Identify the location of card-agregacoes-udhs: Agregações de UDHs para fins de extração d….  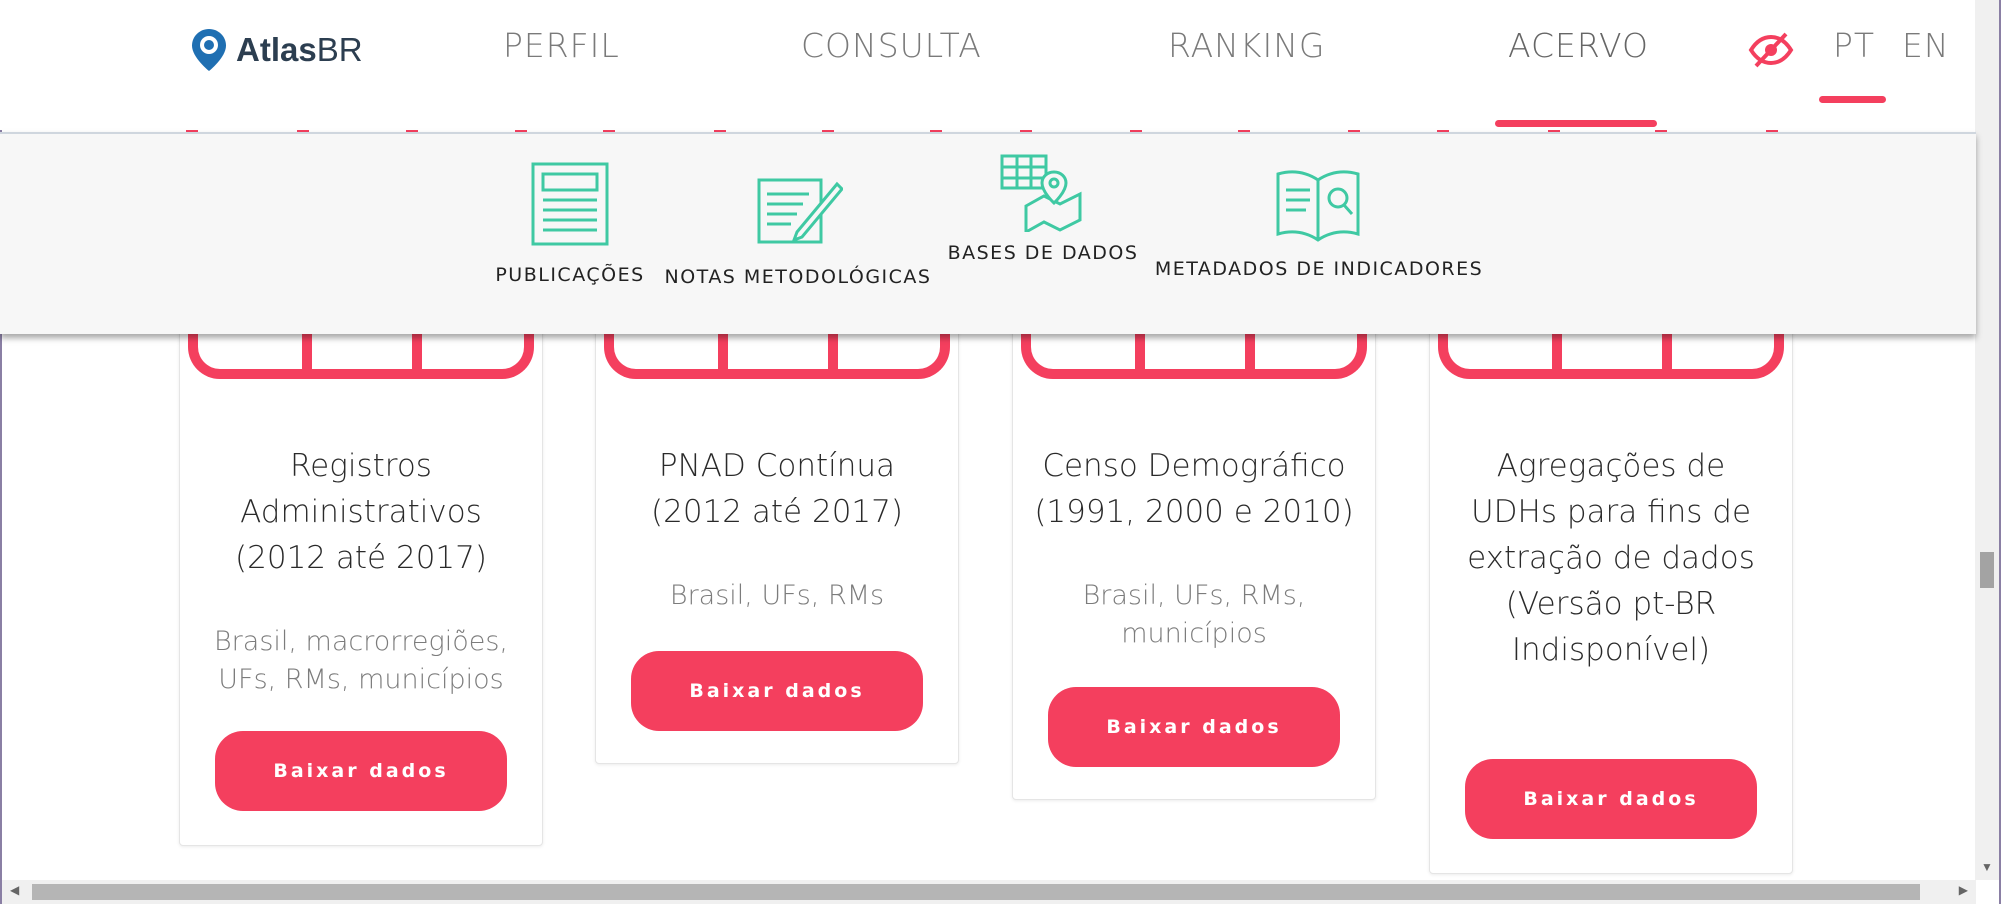
(1611, 577).